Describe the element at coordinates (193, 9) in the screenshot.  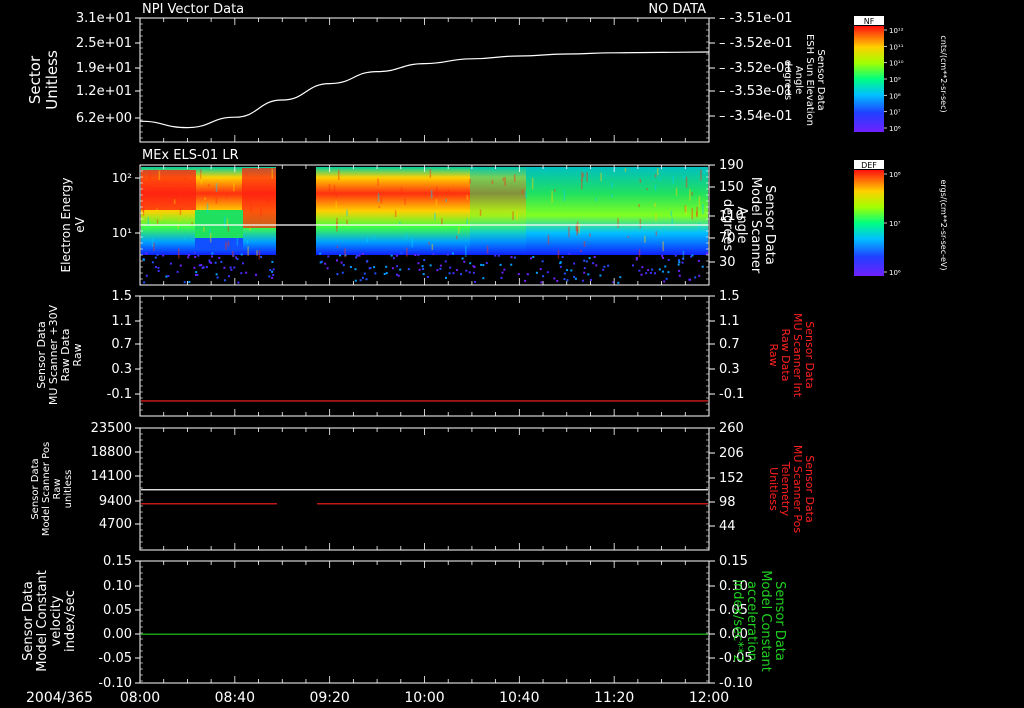
I see `panel-1-title: NPI Vector Data` at that location.